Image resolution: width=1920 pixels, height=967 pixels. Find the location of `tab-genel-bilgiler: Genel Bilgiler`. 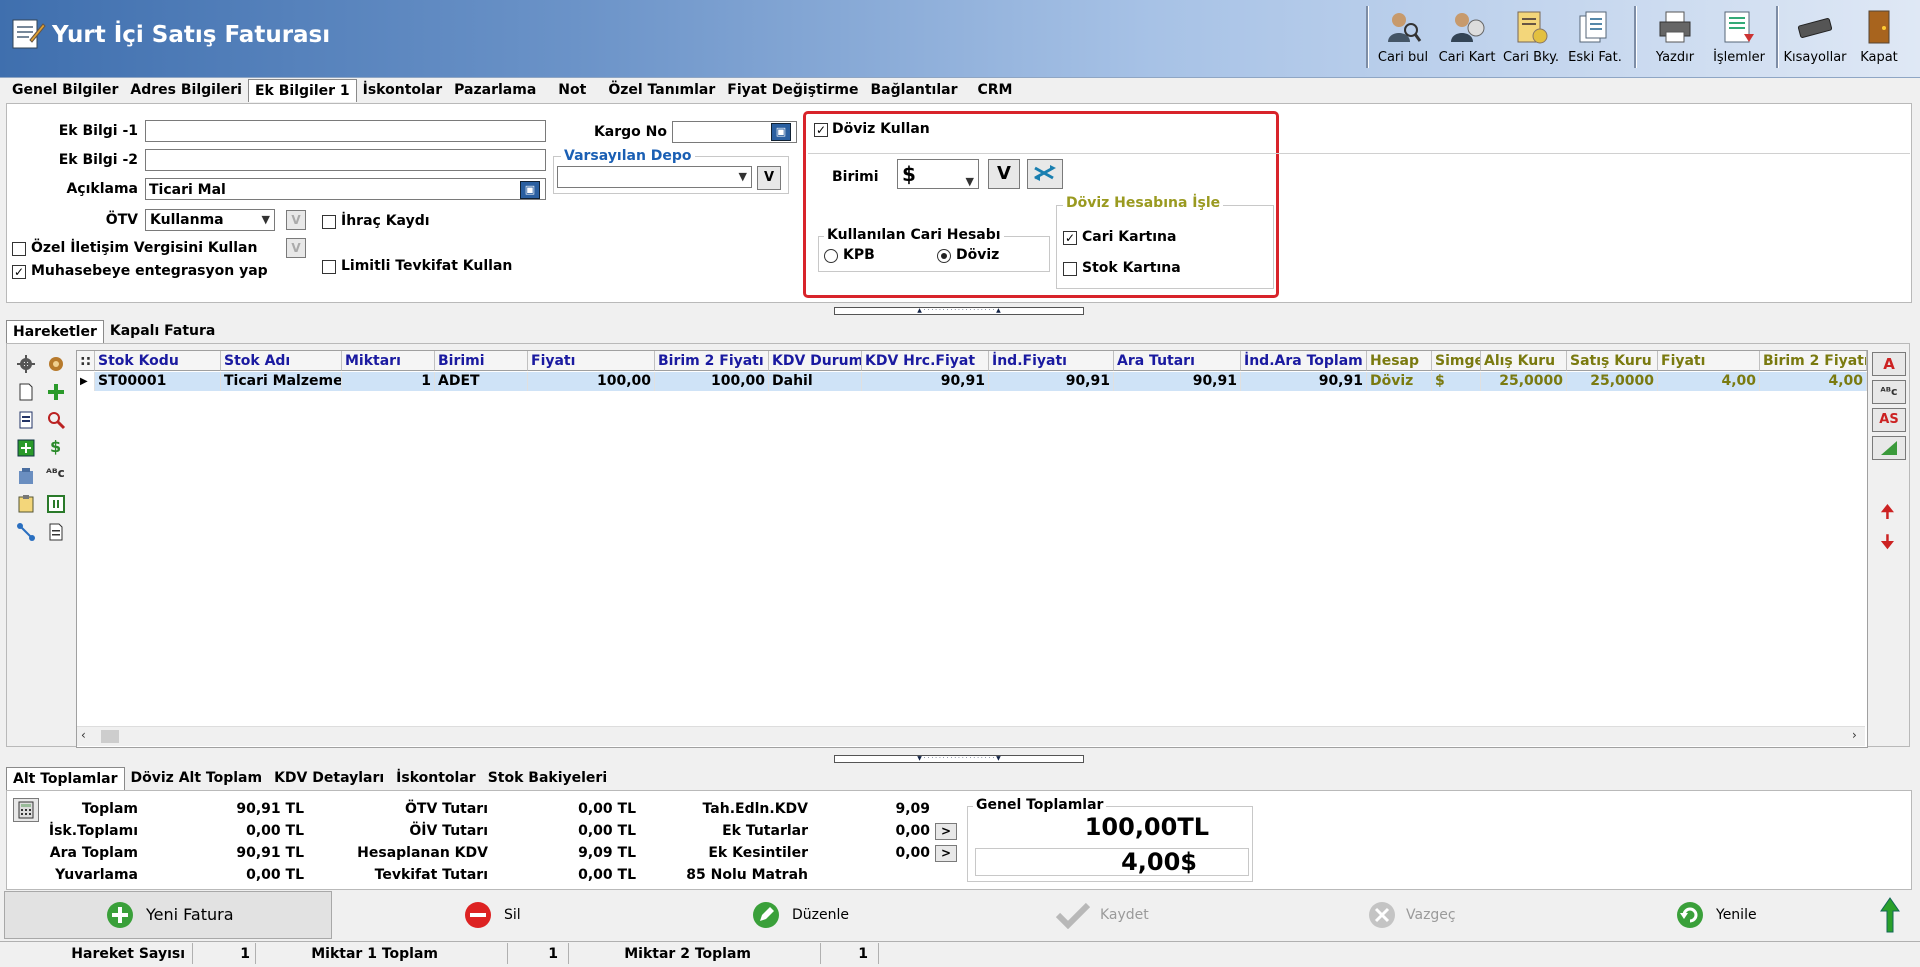

tab-genel-bilgiler: Genel Bilgiler is located at coordinates (65, 90).